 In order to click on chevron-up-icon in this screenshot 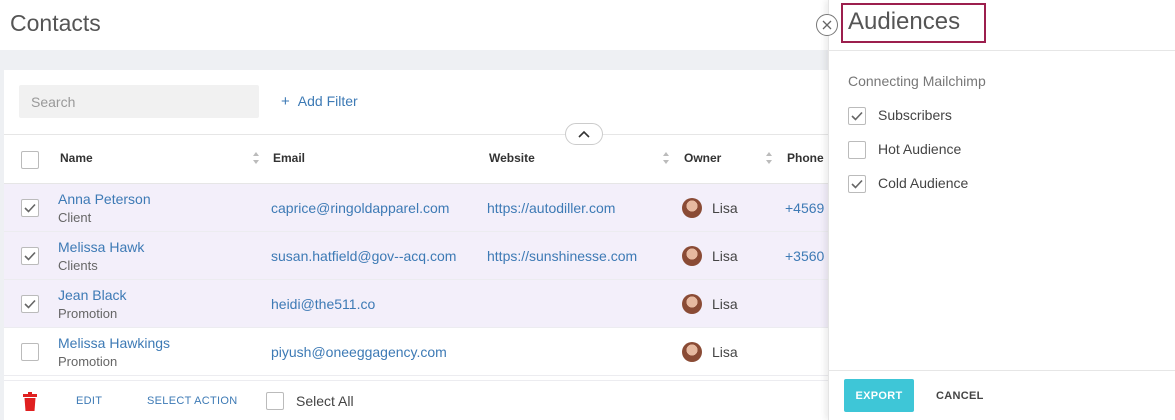, I will do `click(584, 134)`.